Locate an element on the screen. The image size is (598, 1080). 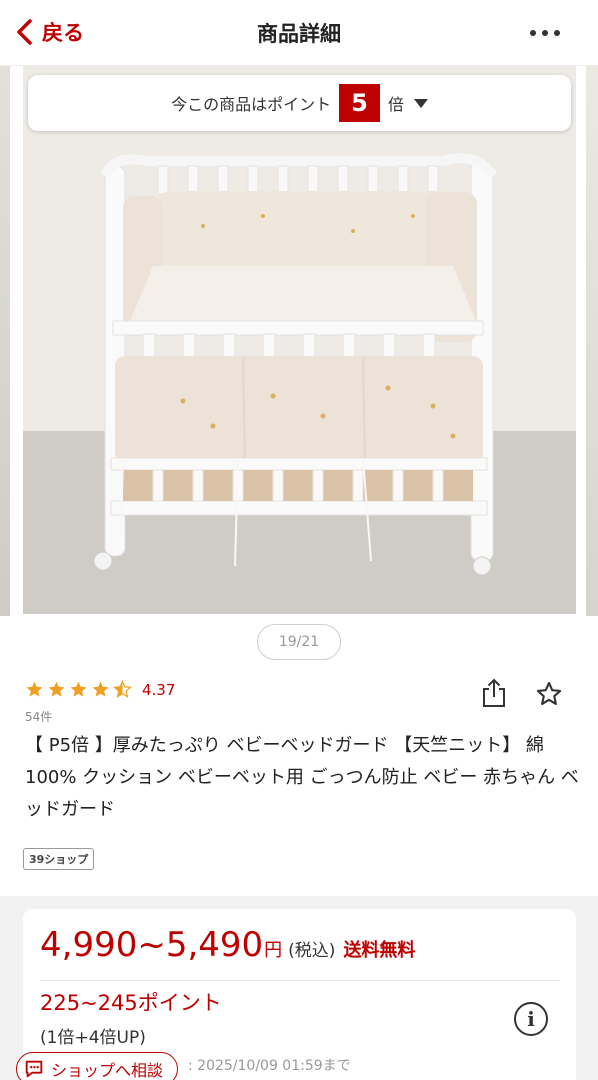
points-deadline: : 2025/10/09 01:59まで is located at coordinates (269, 1066).